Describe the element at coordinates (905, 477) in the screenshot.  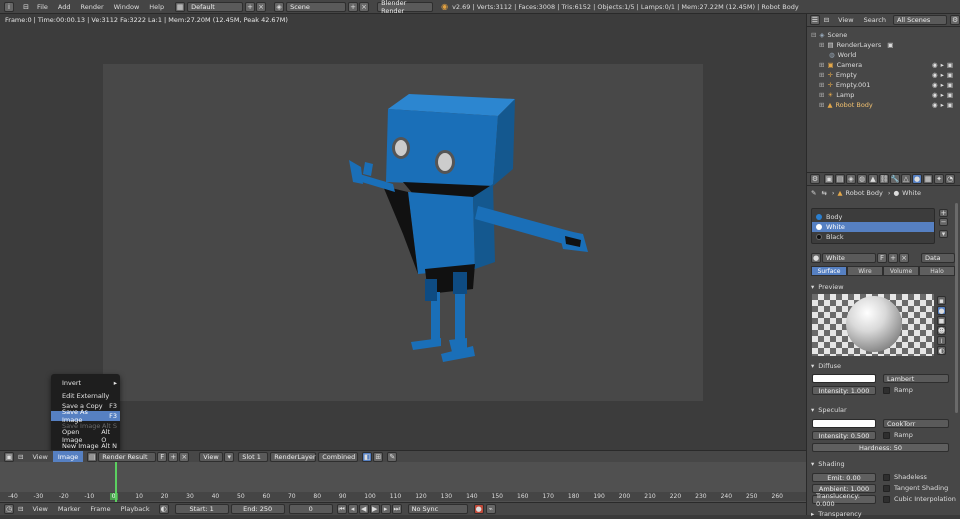
I see `shadeless-checkbox: Shadeless` at that location.